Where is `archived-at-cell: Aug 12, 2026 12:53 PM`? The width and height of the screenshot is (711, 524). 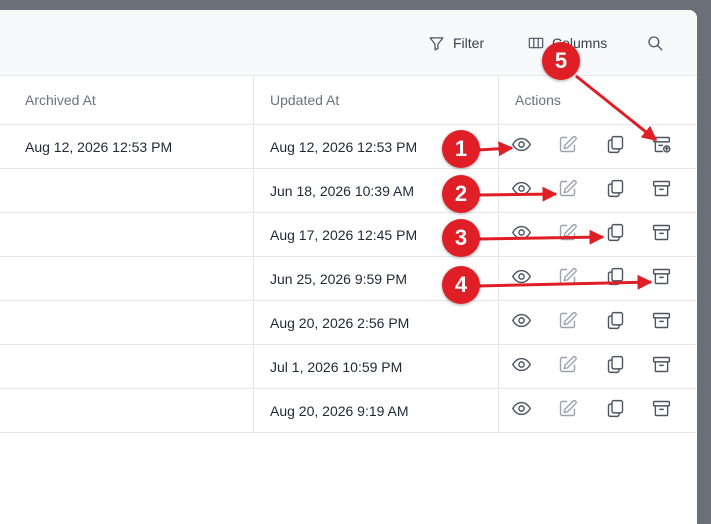 archived-at-cell: Aug 12, 2026 12:53 PM is located at coordinates (127, 146).